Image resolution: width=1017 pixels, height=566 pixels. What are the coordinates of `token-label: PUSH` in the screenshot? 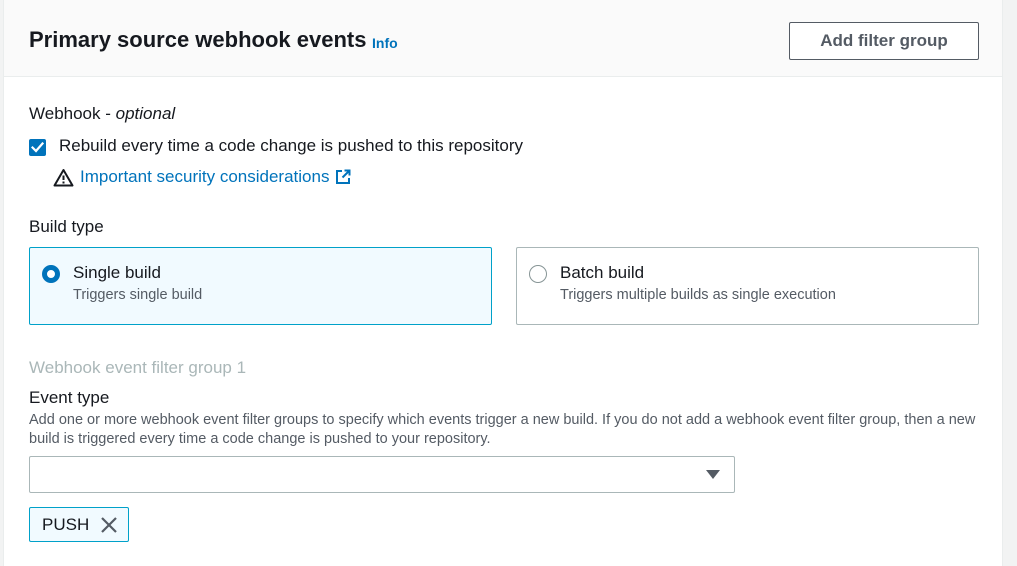 It's located at (66, 524).